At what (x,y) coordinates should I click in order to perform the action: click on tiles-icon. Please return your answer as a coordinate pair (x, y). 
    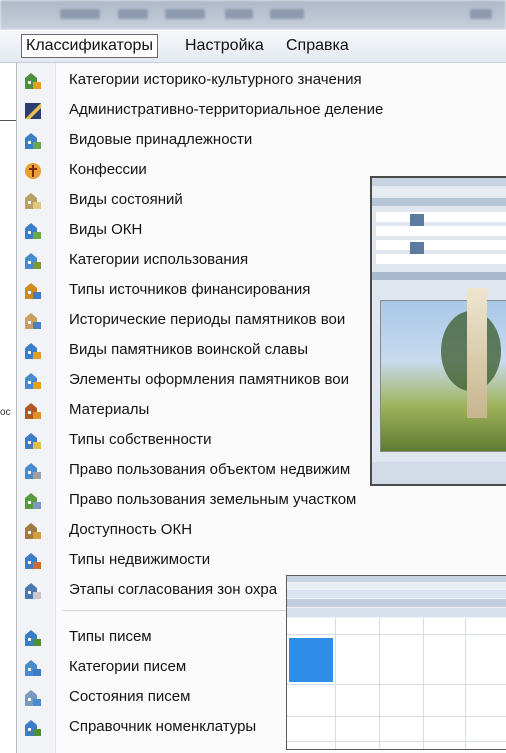
    Looking at the image, I should click on (33, 381).